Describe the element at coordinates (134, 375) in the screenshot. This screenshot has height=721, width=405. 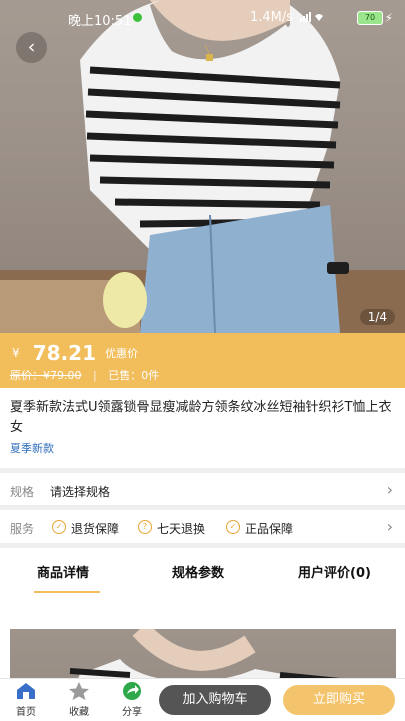
I see `sold-count: 已售：0件` at that location.